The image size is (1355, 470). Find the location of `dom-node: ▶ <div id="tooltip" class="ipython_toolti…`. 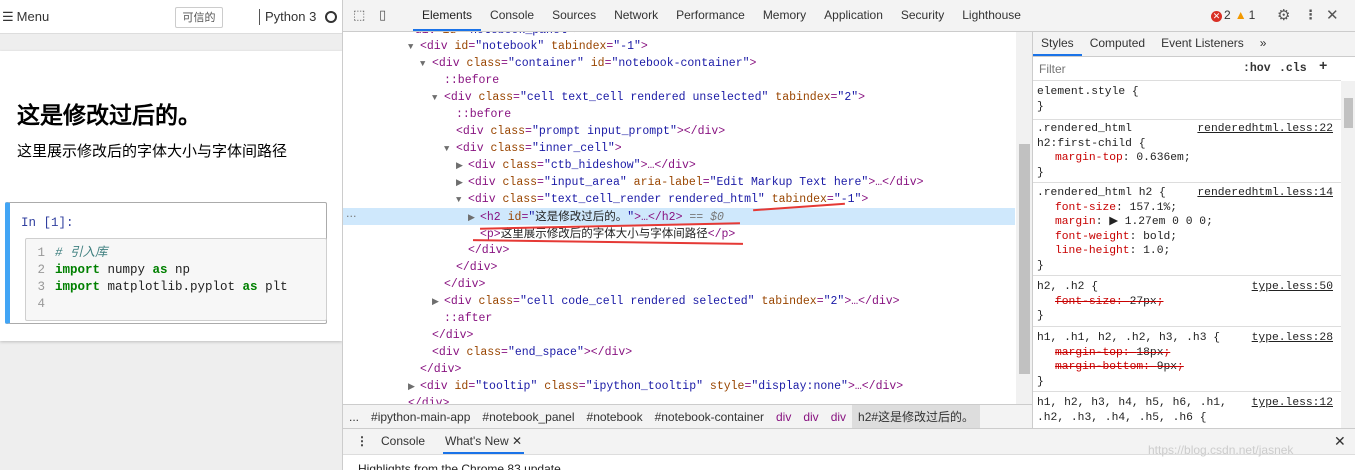

dom-node: ▶ <div id="tooltip" class="ipython_toolti… is located at coordinates (655, 386).